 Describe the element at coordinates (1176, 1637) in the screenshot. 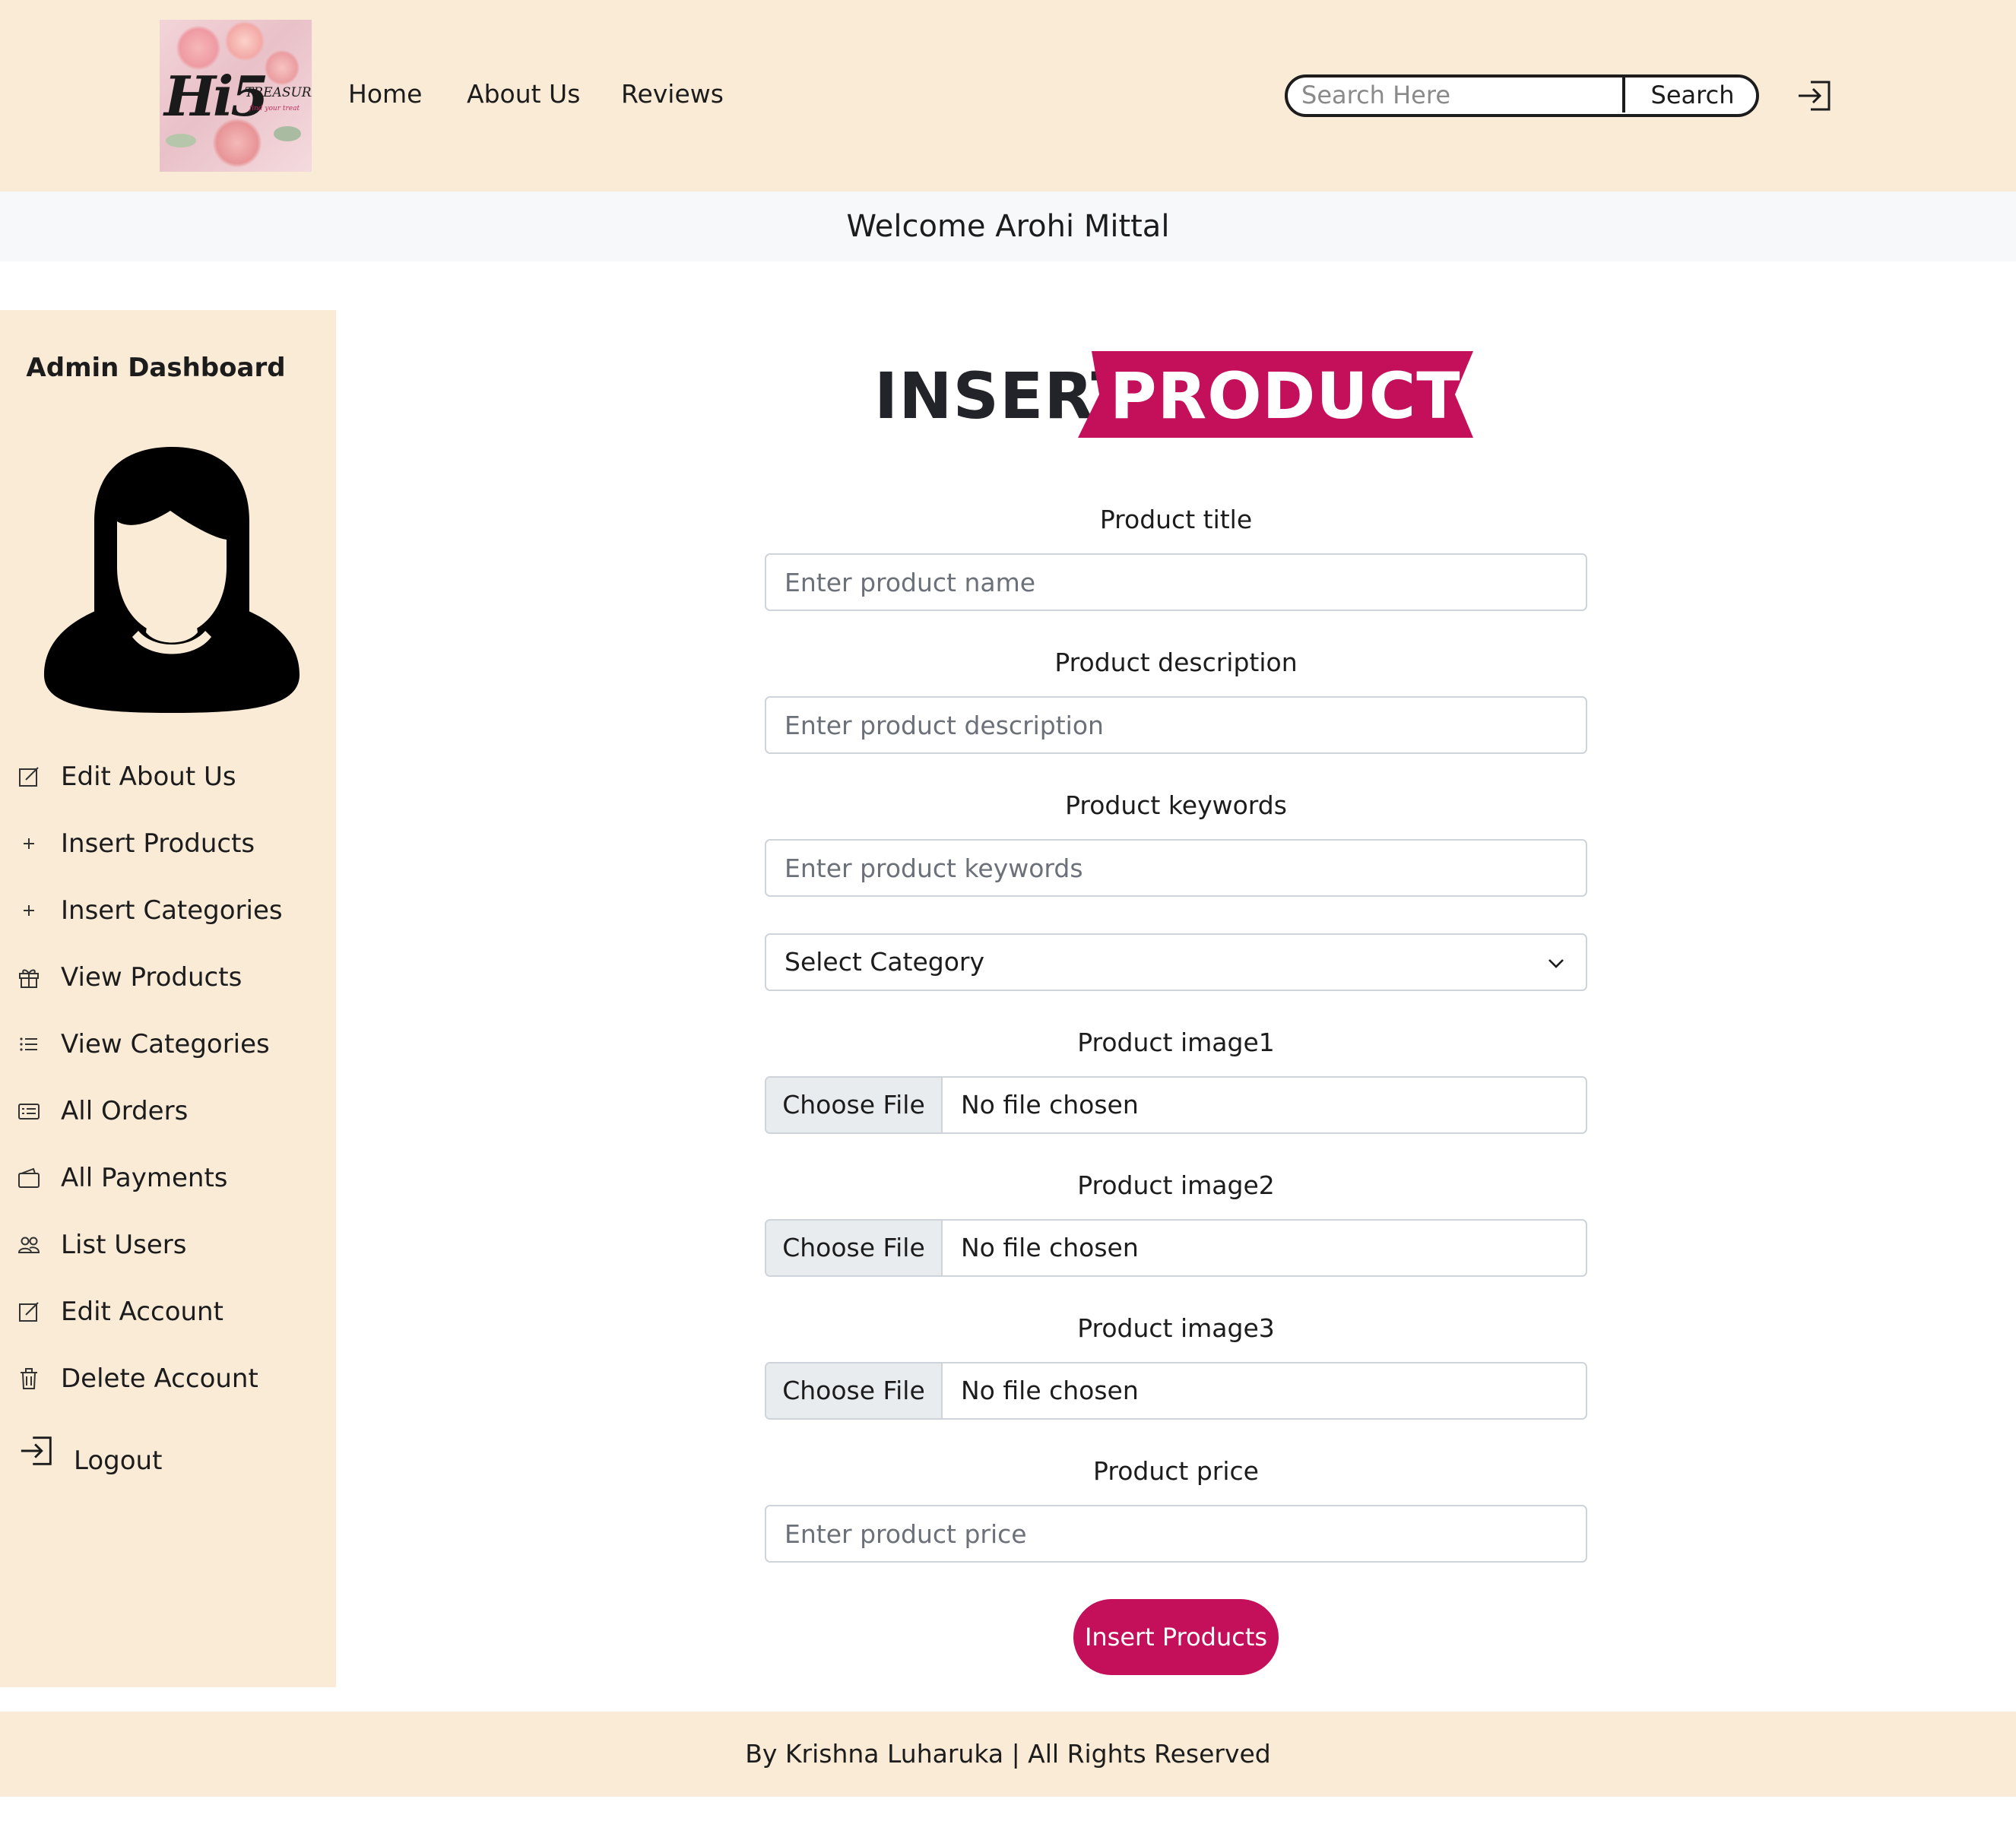

I see `insert-products-button: Insert Products` at that location.